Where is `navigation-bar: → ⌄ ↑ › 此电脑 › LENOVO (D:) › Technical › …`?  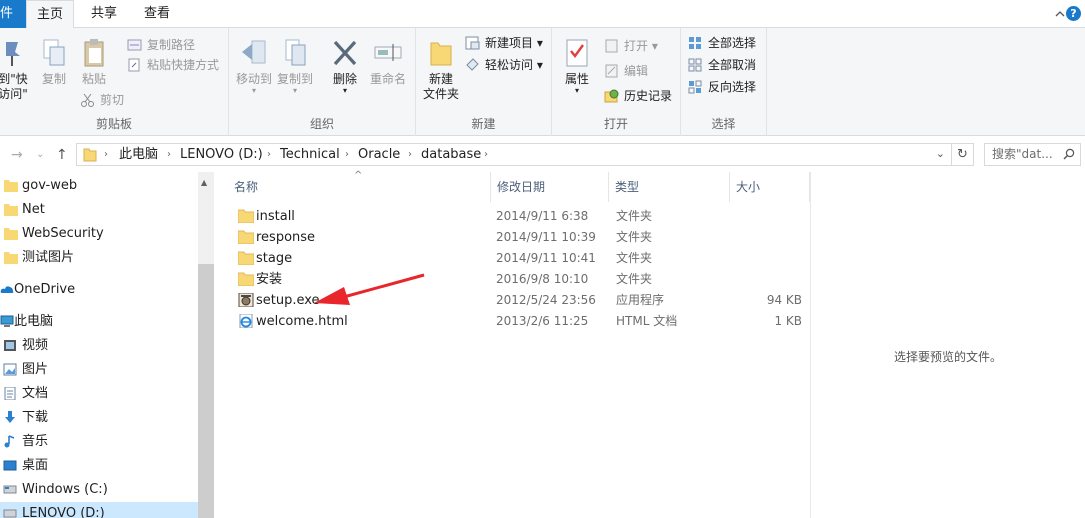
navigation-bar: → ⌄ ↑ › 此电脑 › LENOVO (D:) › Technical › … is located at coordinates (542, 154).